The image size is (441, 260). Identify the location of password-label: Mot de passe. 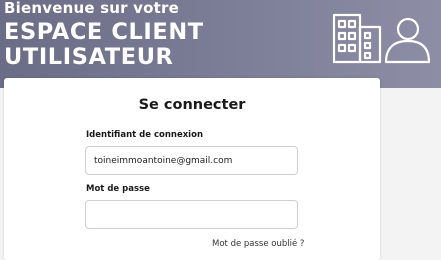
(118, 189).